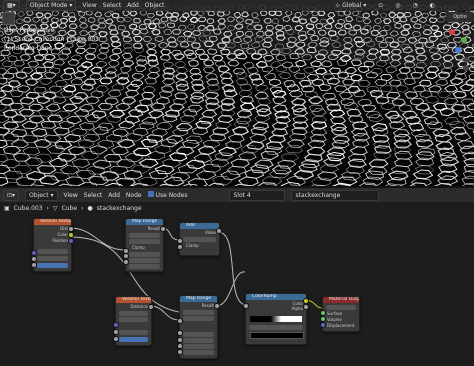  I want to click on mode-label: Object Mode, so click(48, 5).